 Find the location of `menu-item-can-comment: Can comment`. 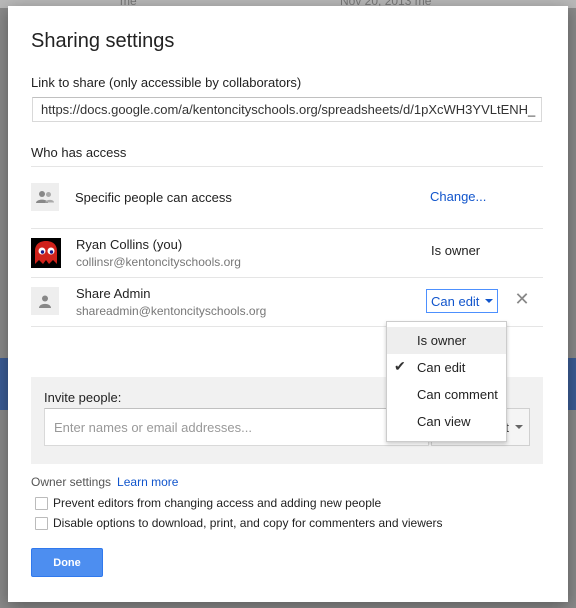

menu-item-can-comment: Can comment is located at coordinates (446, 394).